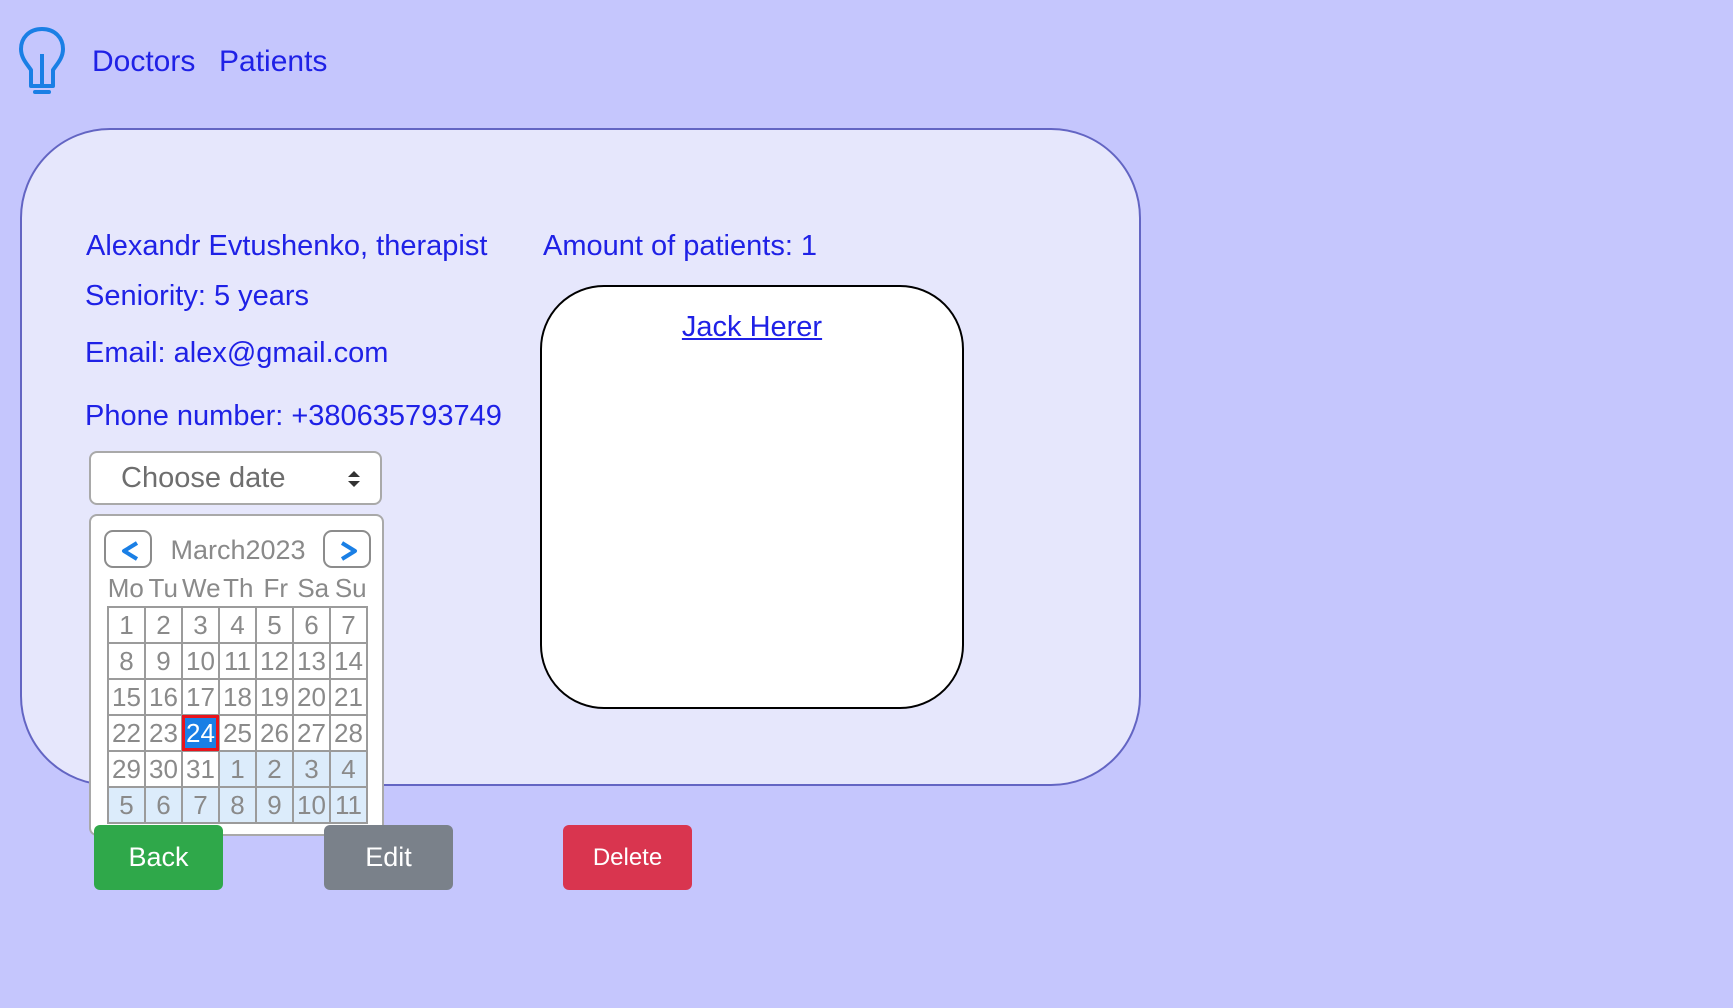 This screenshot has height=1008, width=1733. What do you see at coordinates (237, 353) in the screenshot?
I see `doctor-email: Email: alex@gmail.com` at bounding box center [237, 353].